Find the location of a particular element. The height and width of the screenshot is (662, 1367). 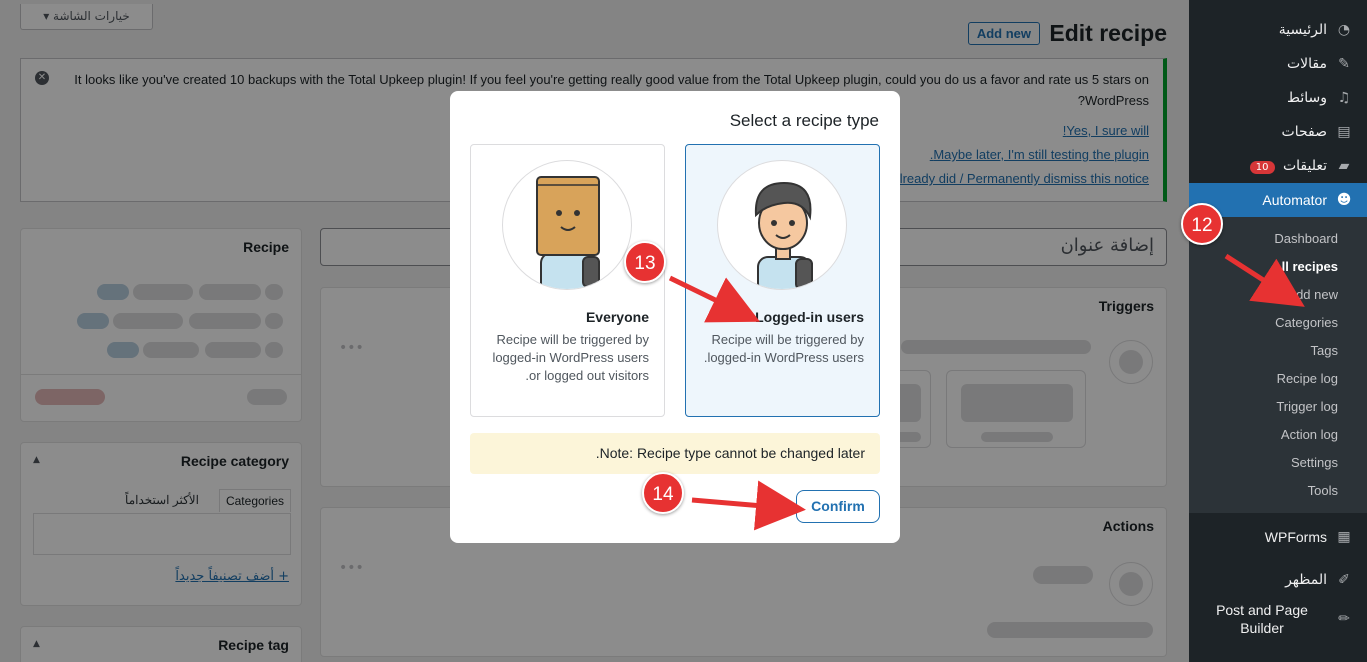

user-avatar-icon is located at coordinates (782, 225).